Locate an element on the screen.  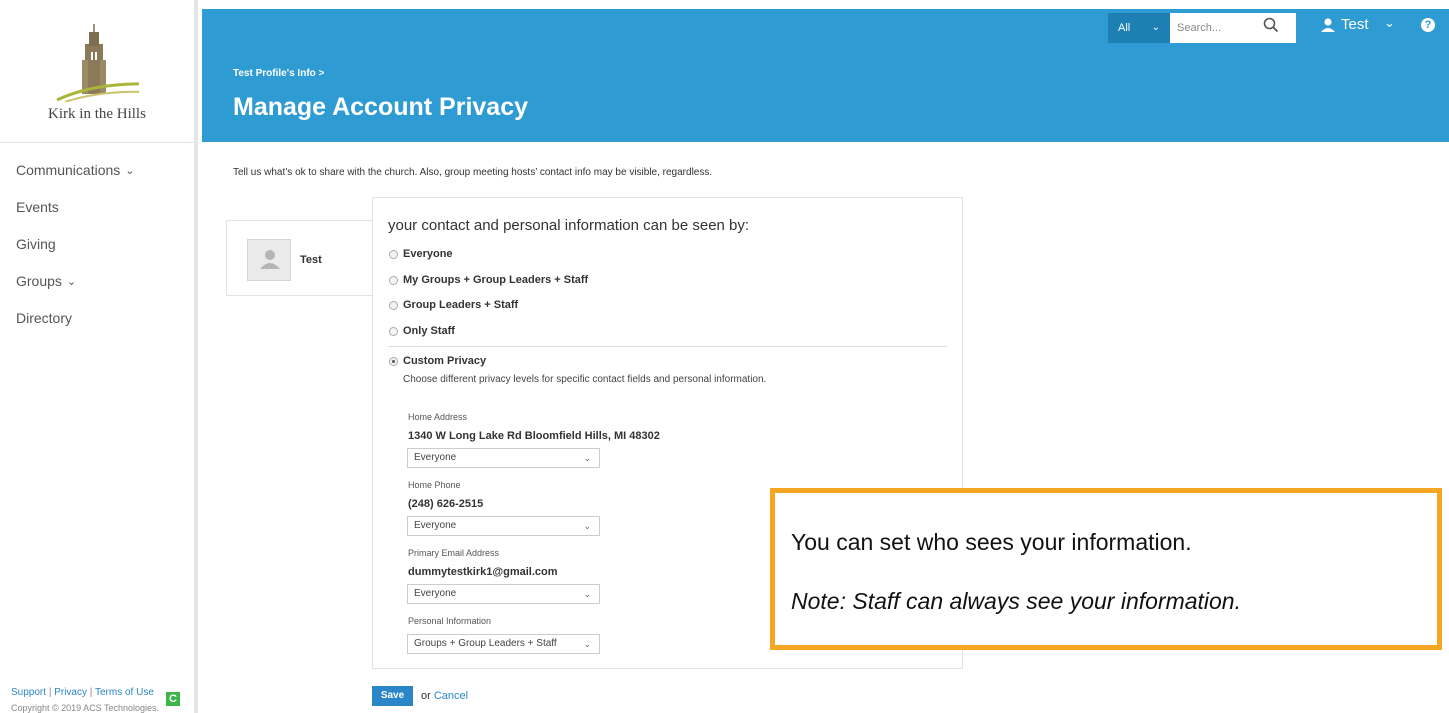
or-cancel: or Cancel is located at coordinates (444, 696).